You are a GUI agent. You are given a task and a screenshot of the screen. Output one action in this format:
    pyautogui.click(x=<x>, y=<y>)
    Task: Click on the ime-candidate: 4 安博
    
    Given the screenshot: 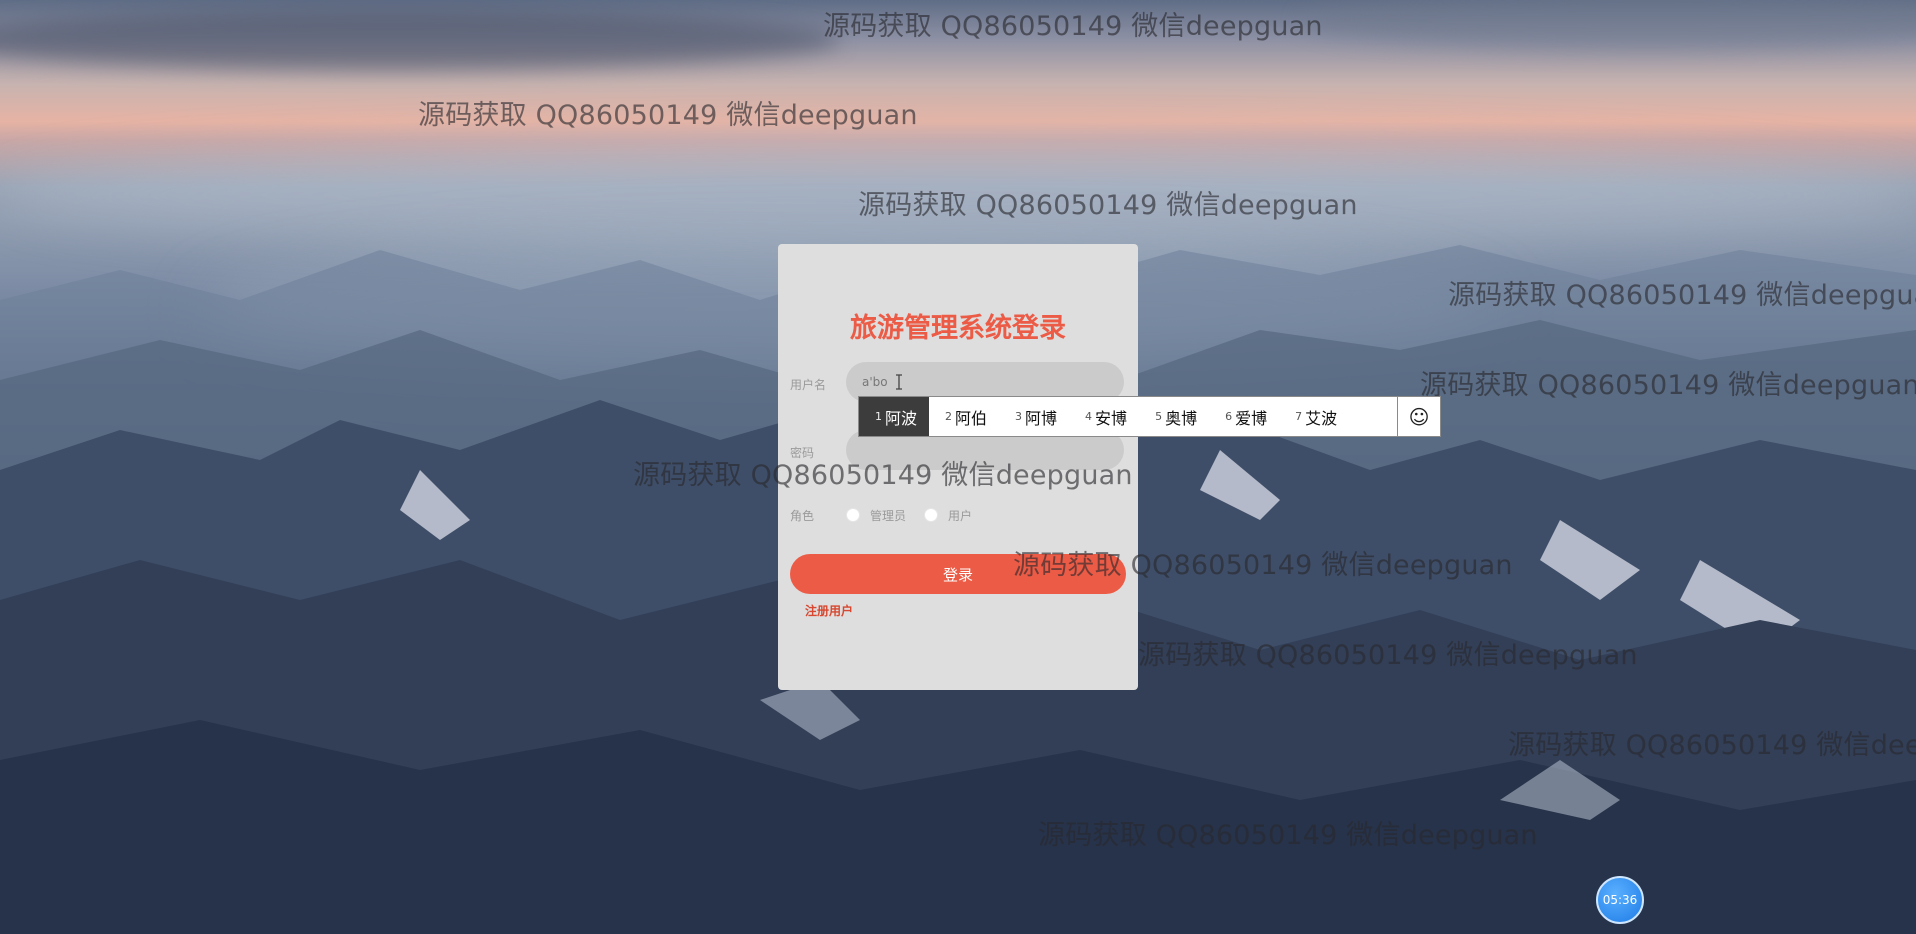 What is the action you would take?
    pyautogui.click(x=1104, y=416)
    